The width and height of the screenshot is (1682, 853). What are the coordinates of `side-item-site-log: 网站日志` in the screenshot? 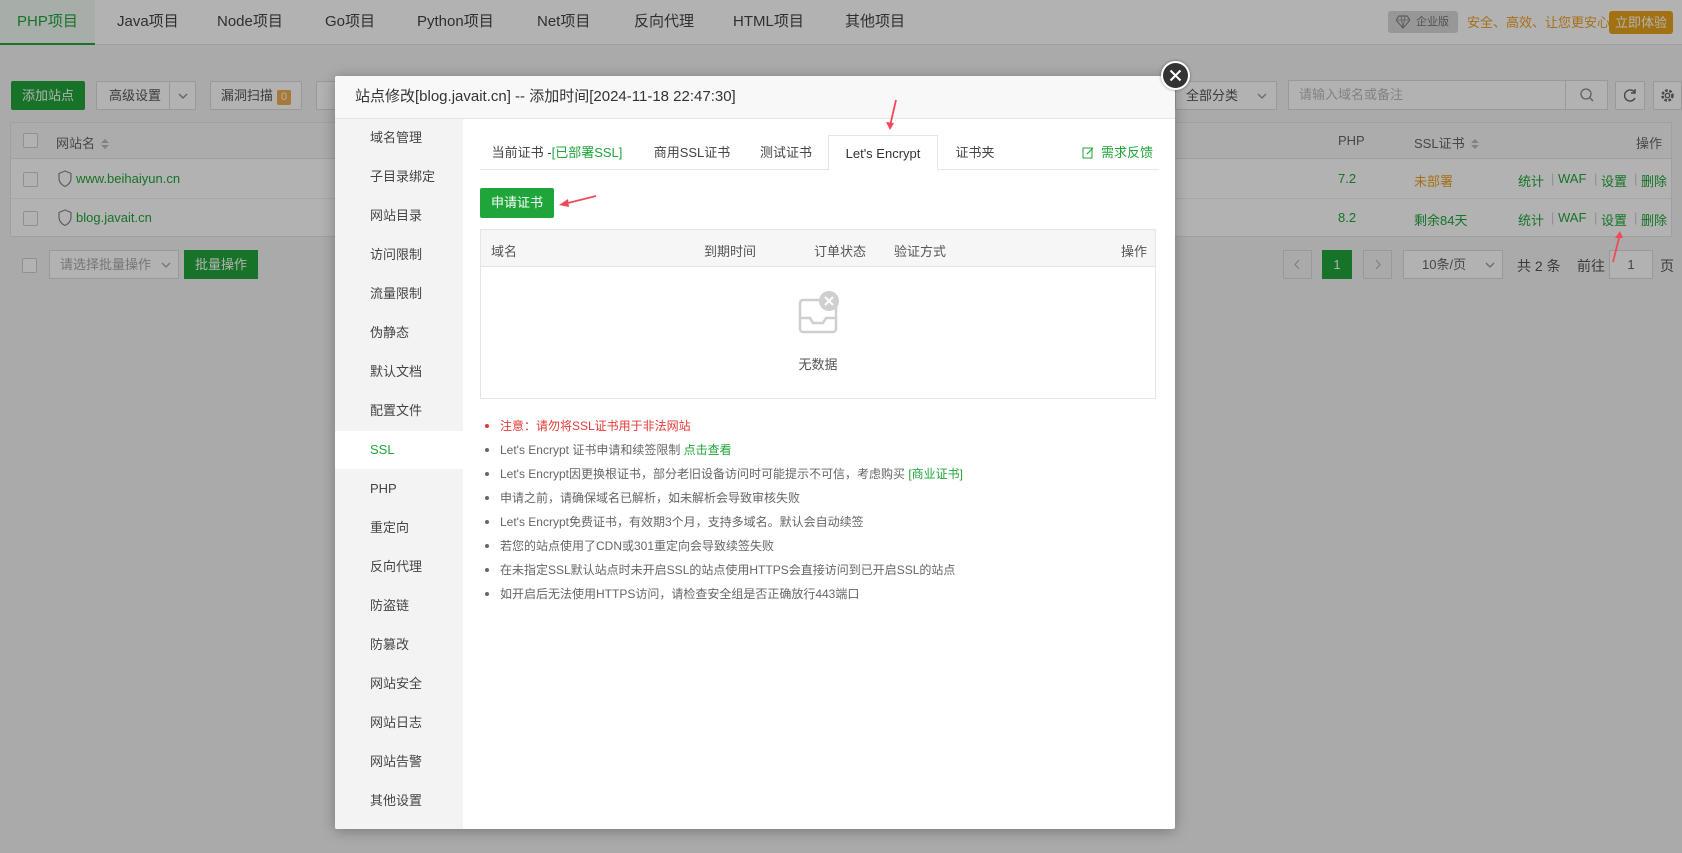 It's located at (399, 723).